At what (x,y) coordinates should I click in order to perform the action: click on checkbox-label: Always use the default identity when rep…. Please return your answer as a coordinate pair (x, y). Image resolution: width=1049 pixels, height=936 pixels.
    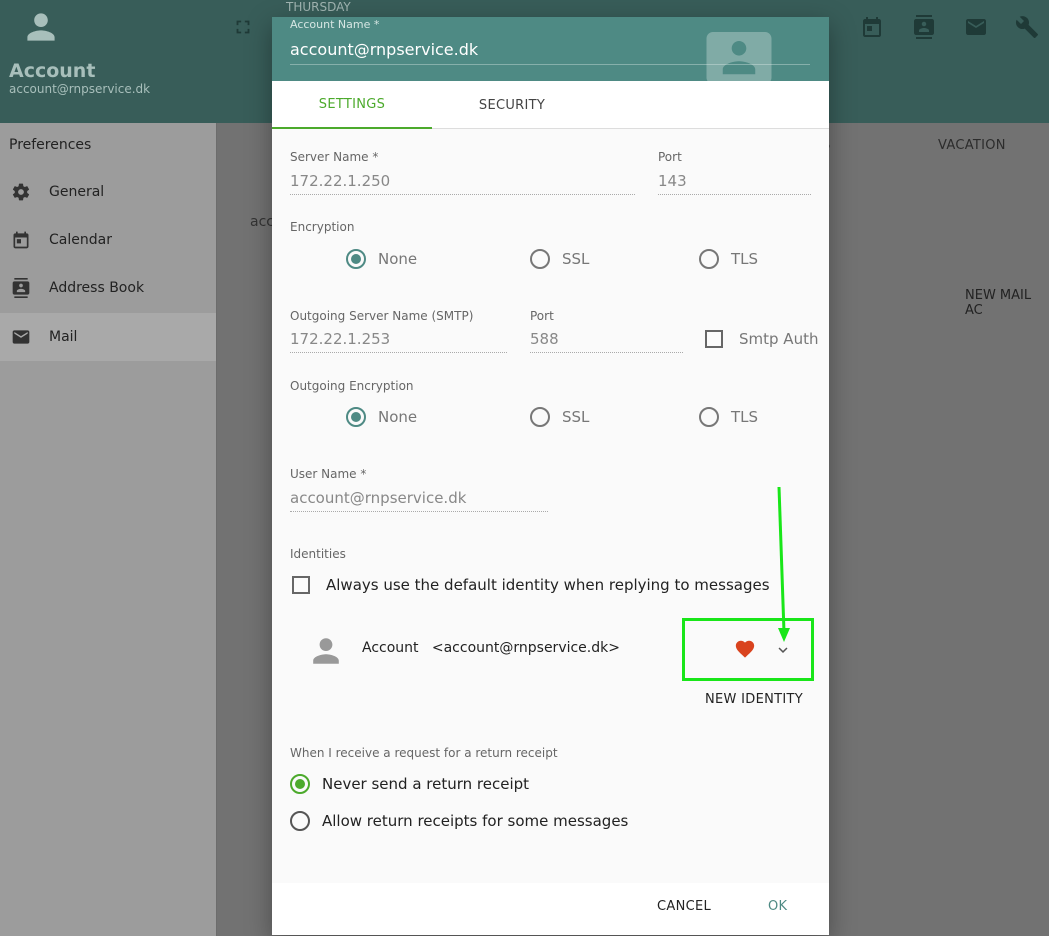
    Looking at the image, I should click on (548, 585).